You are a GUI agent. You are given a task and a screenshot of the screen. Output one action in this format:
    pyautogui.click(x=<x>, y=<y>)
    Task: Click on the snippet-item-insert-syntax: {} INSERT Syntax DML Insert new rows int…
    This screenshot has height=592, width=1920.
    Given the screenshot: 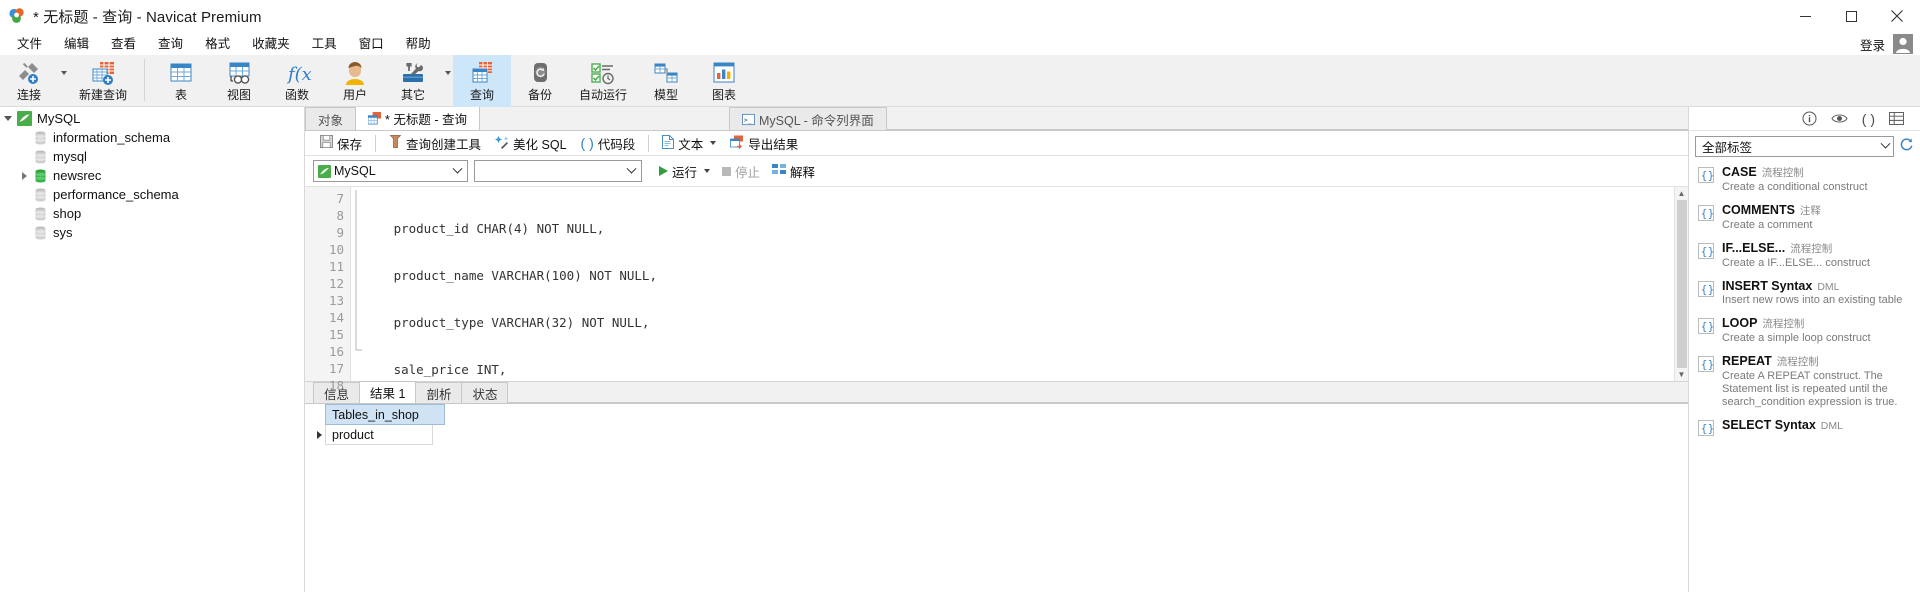 What is the action you would take?
    pyautogui.click(x=1804, y=293)
    